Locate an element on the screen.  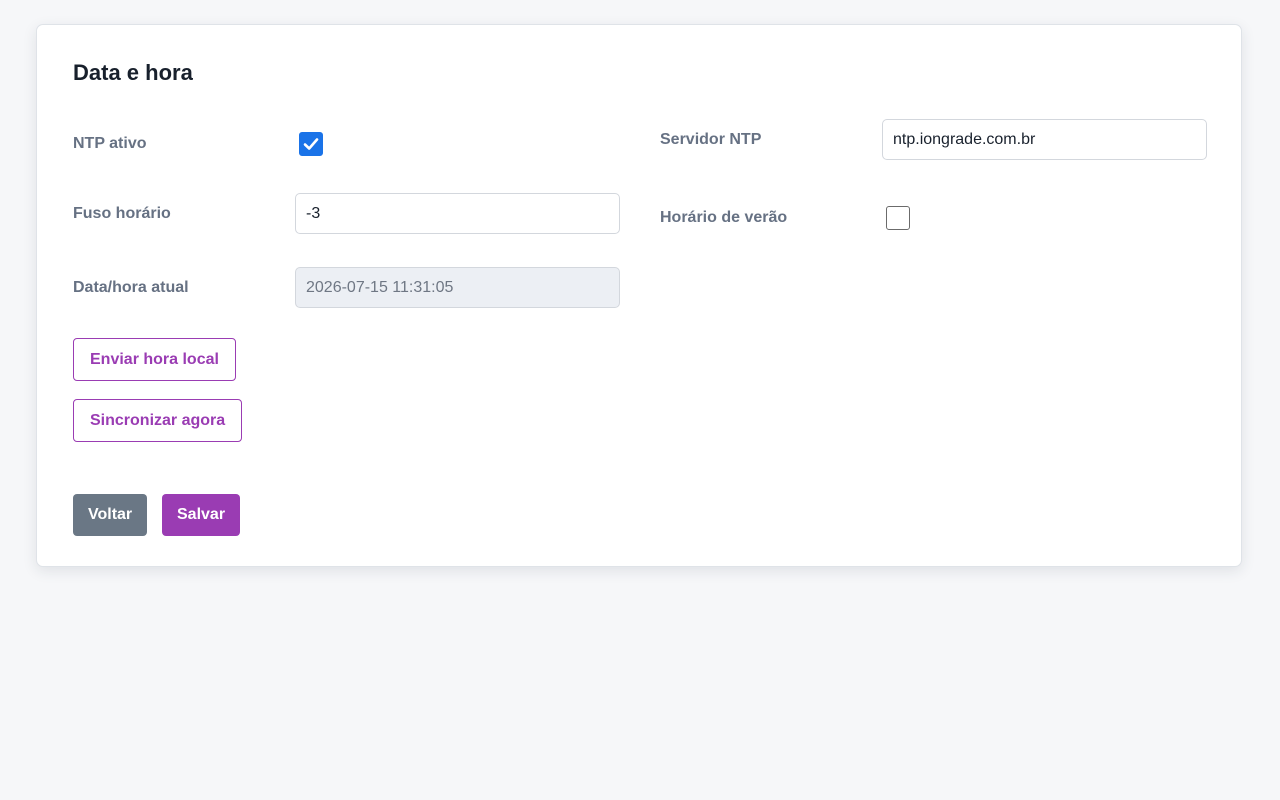
daylight-saving-label: Horário de verão is located at coordinates (724, 217).